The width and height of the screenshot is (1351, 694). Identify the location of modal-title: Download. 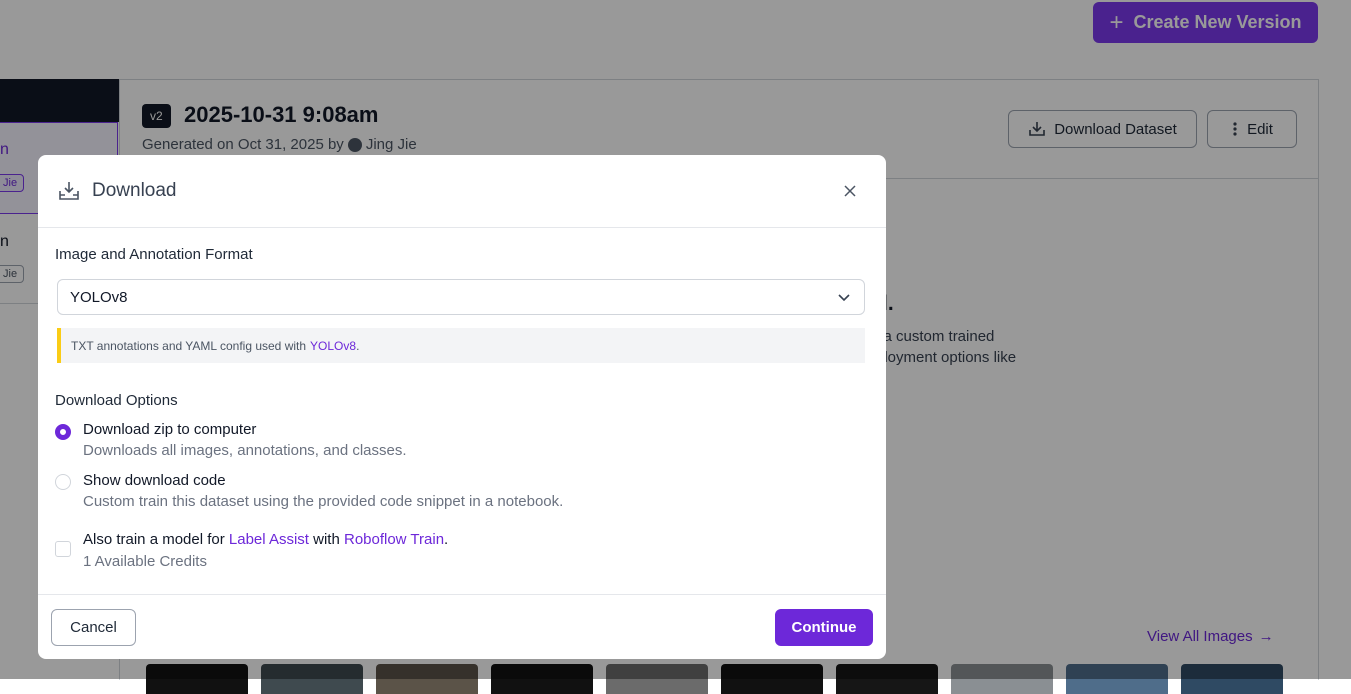
(134, 190).